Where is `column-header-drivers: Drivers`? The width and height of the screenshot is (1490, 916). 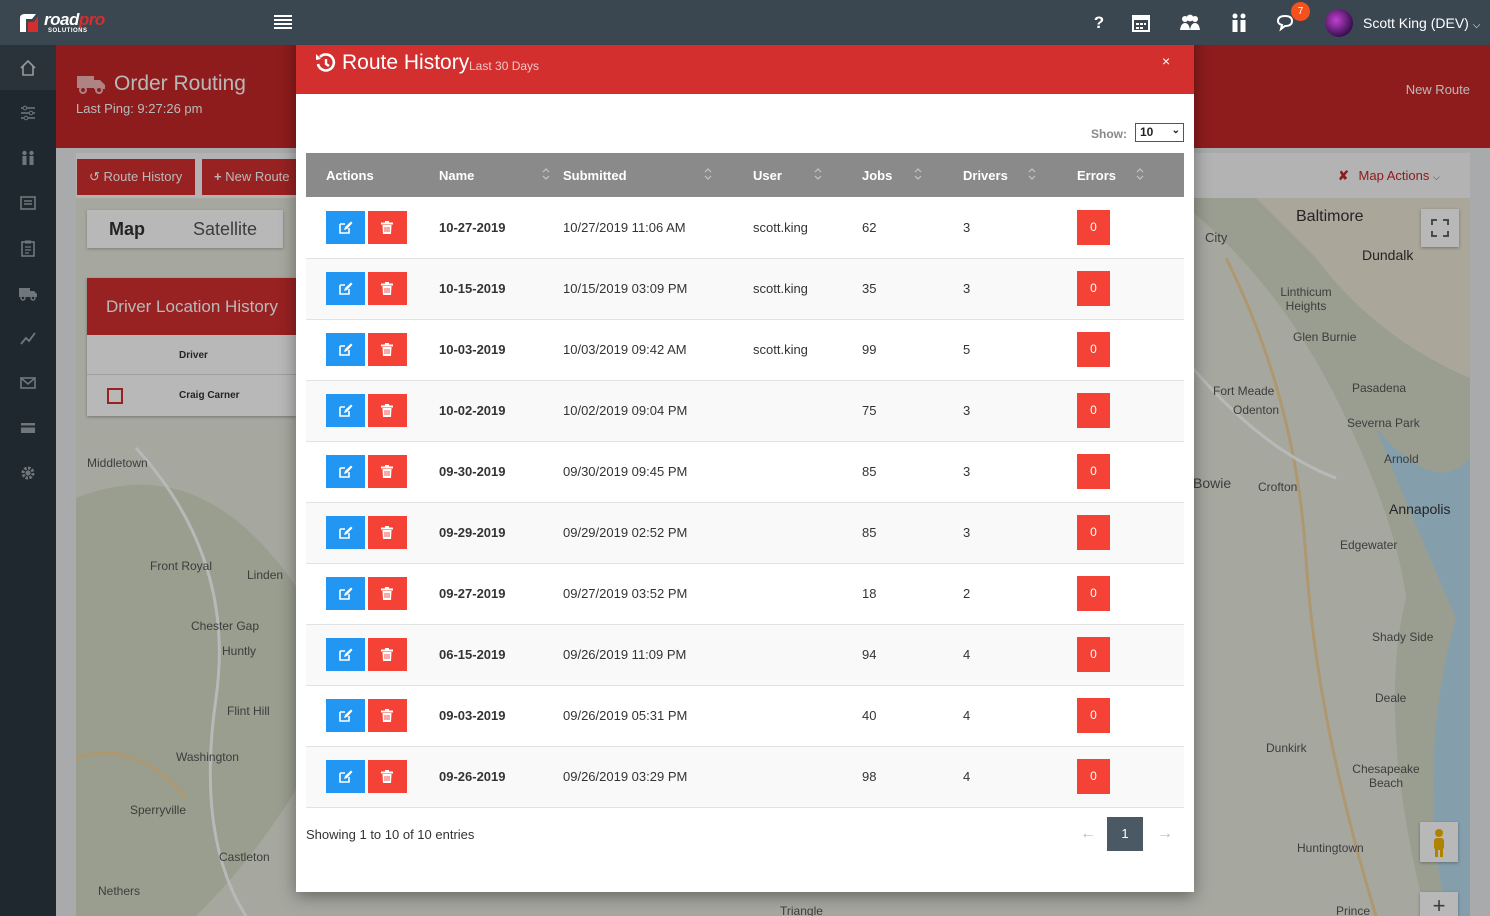
column-header-drivers: Drivers is located at coordinates (1020, 175).